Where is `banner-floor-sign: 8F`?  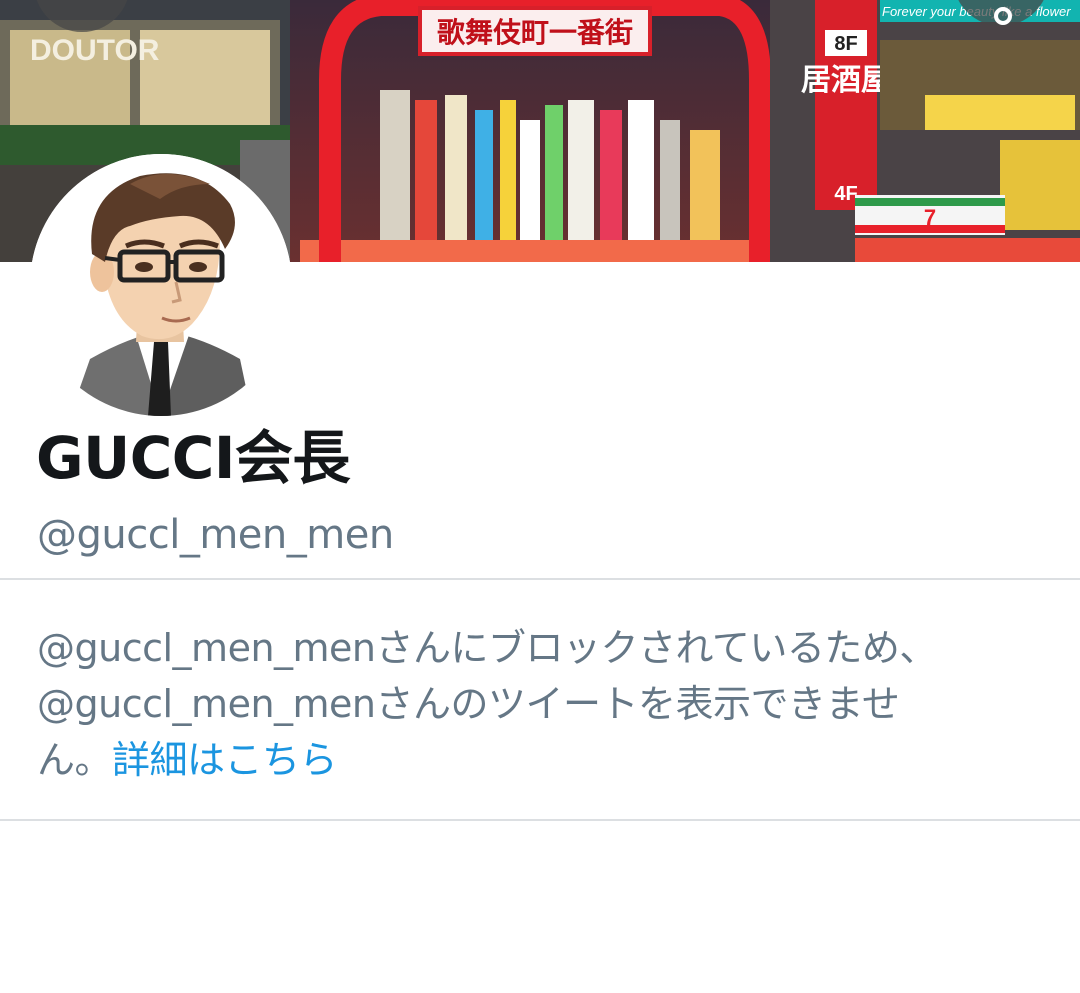
banner-floor-sign: 8F is located at coordinates (845, 44).